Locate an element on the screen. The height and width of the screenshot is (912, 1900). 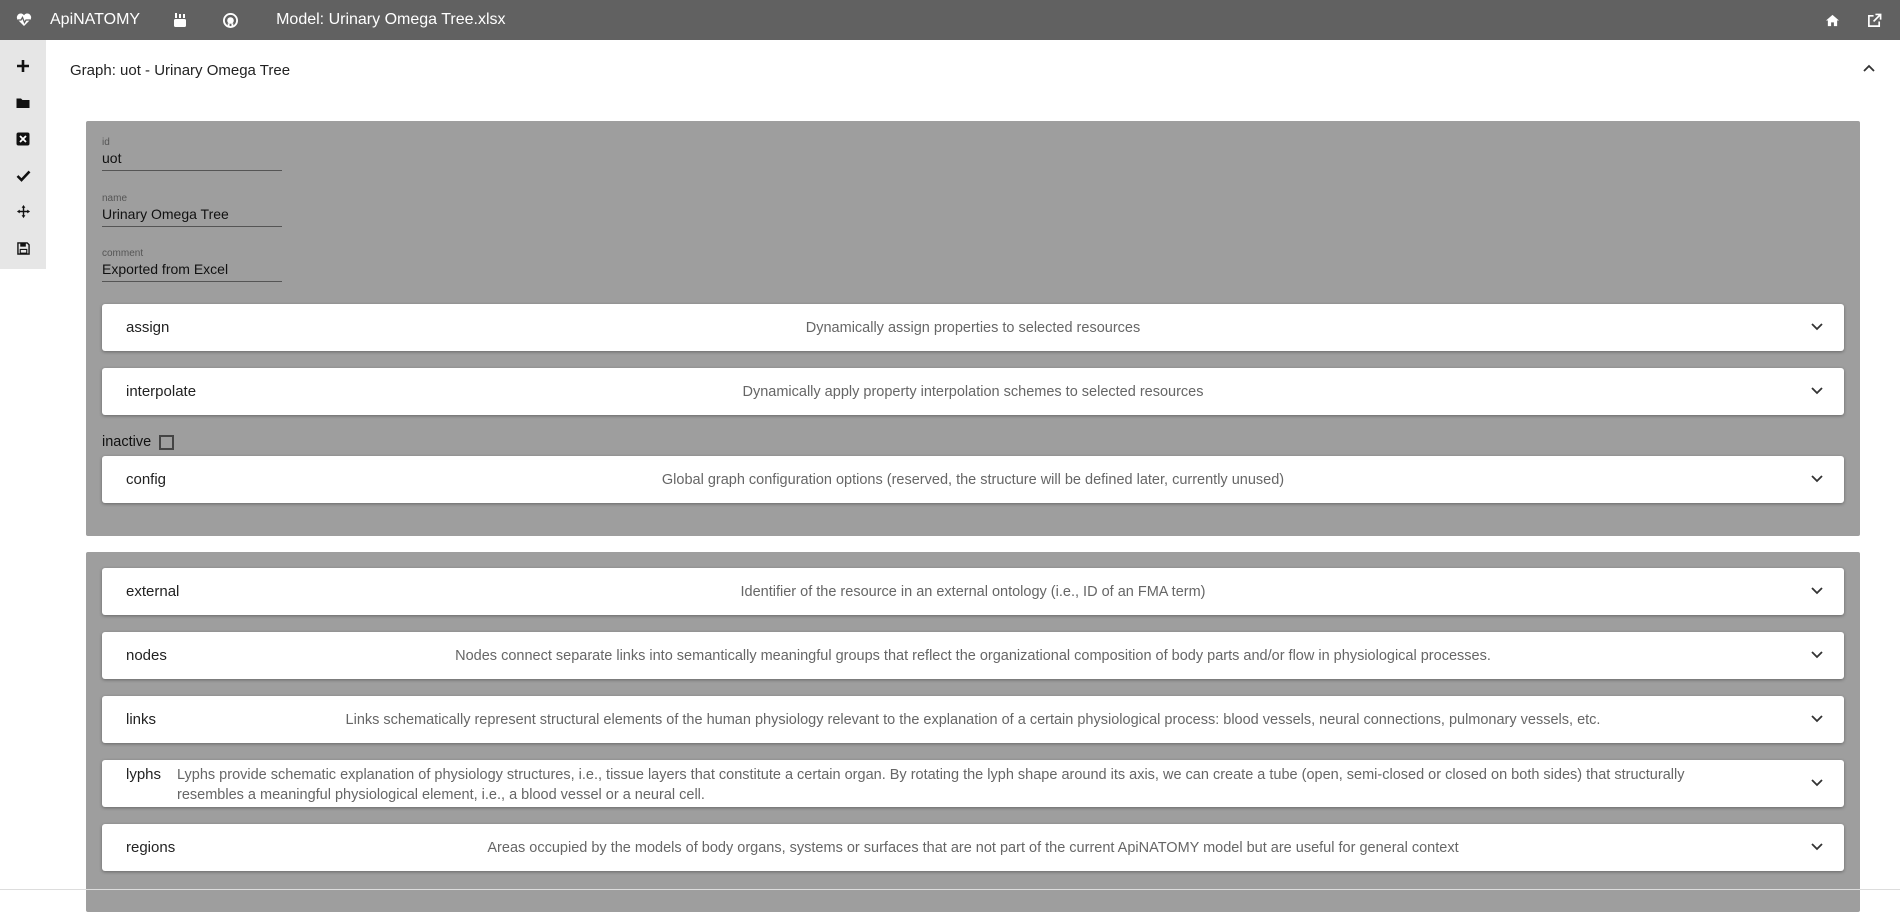
close-box-icon is located at coordinates (23, 141).